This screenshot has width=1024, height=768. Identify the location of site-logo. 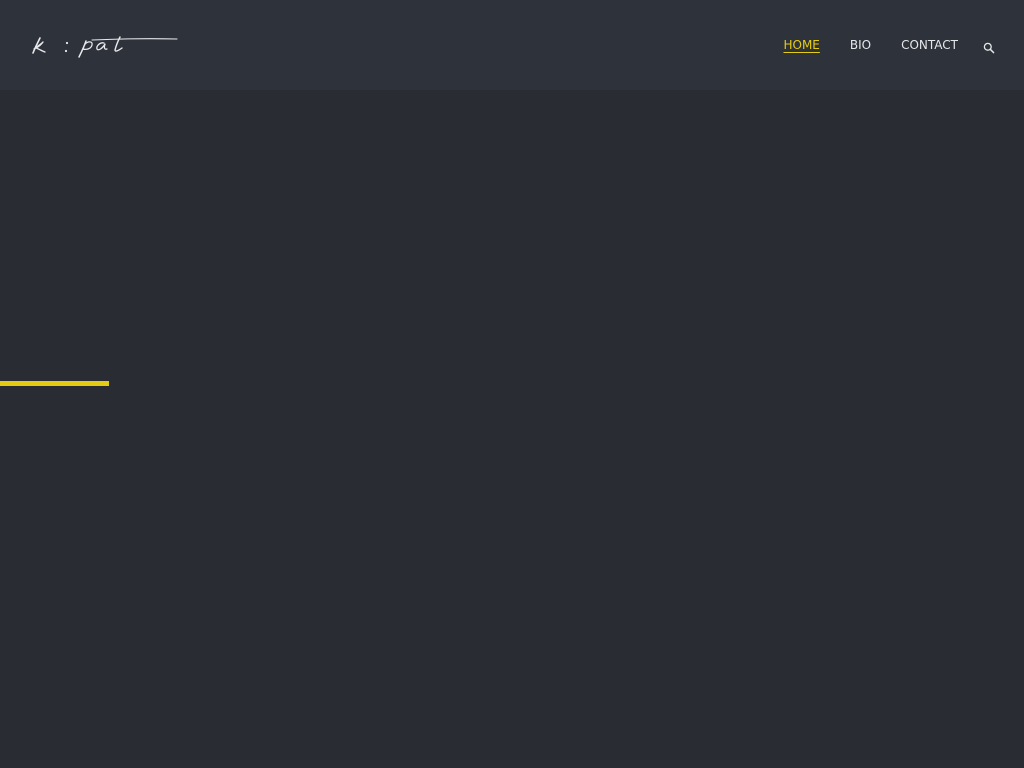
(106, 46).